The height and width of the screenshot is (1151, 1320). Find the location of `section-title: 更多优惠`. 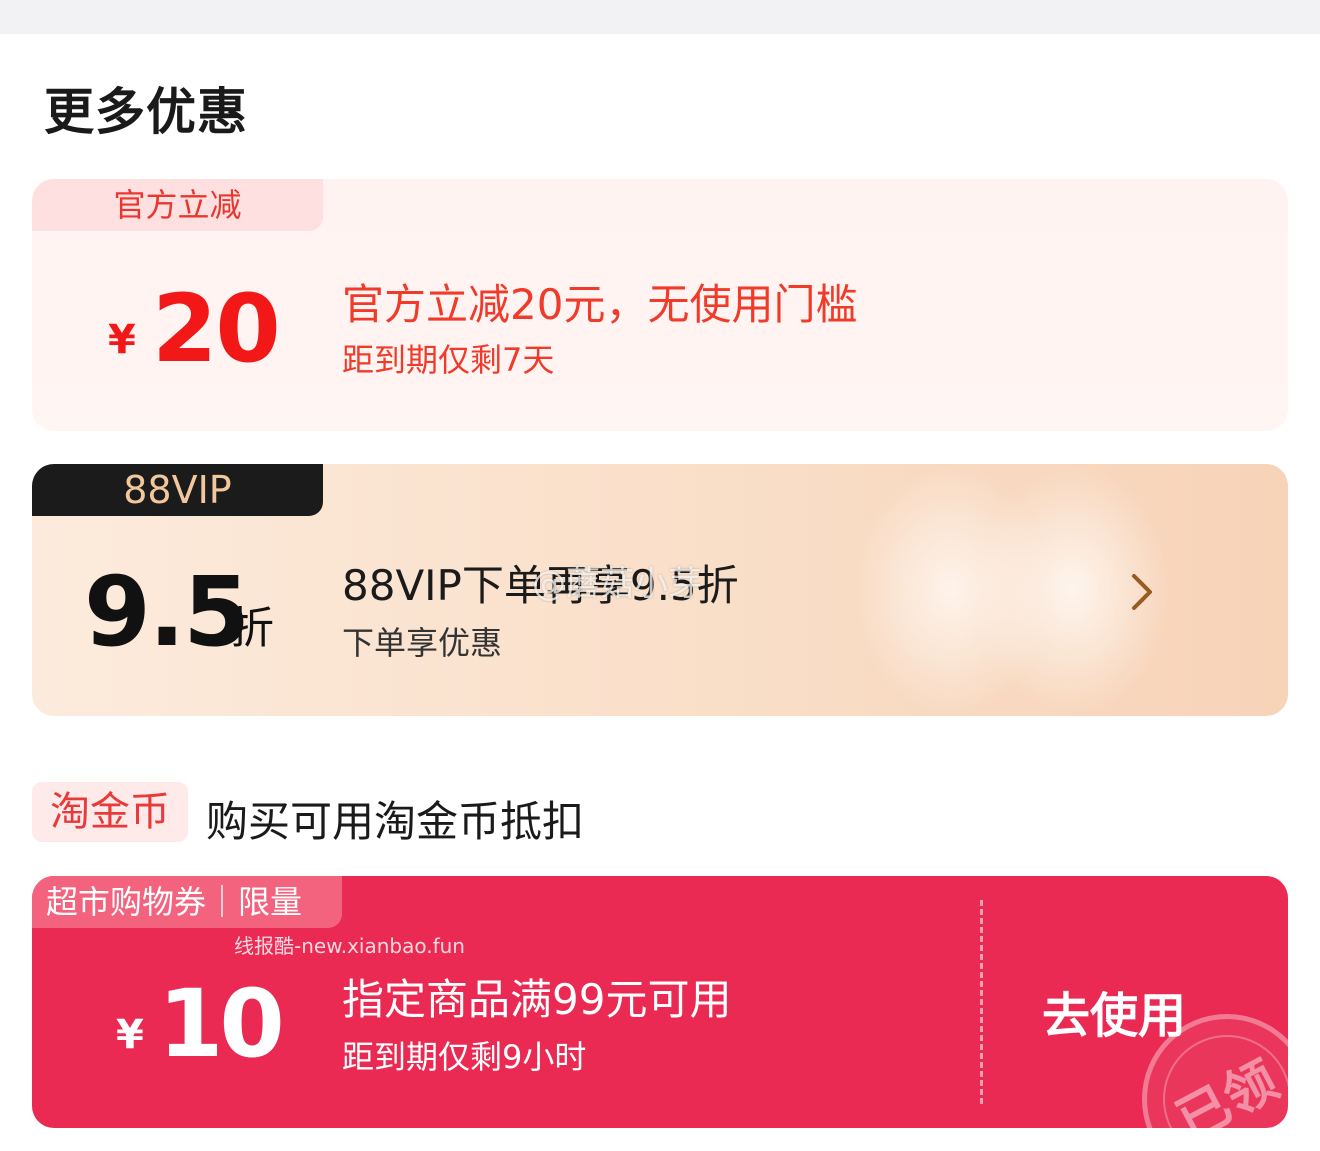

section-title: 更多优惠 is located at coordinates (146, 112).